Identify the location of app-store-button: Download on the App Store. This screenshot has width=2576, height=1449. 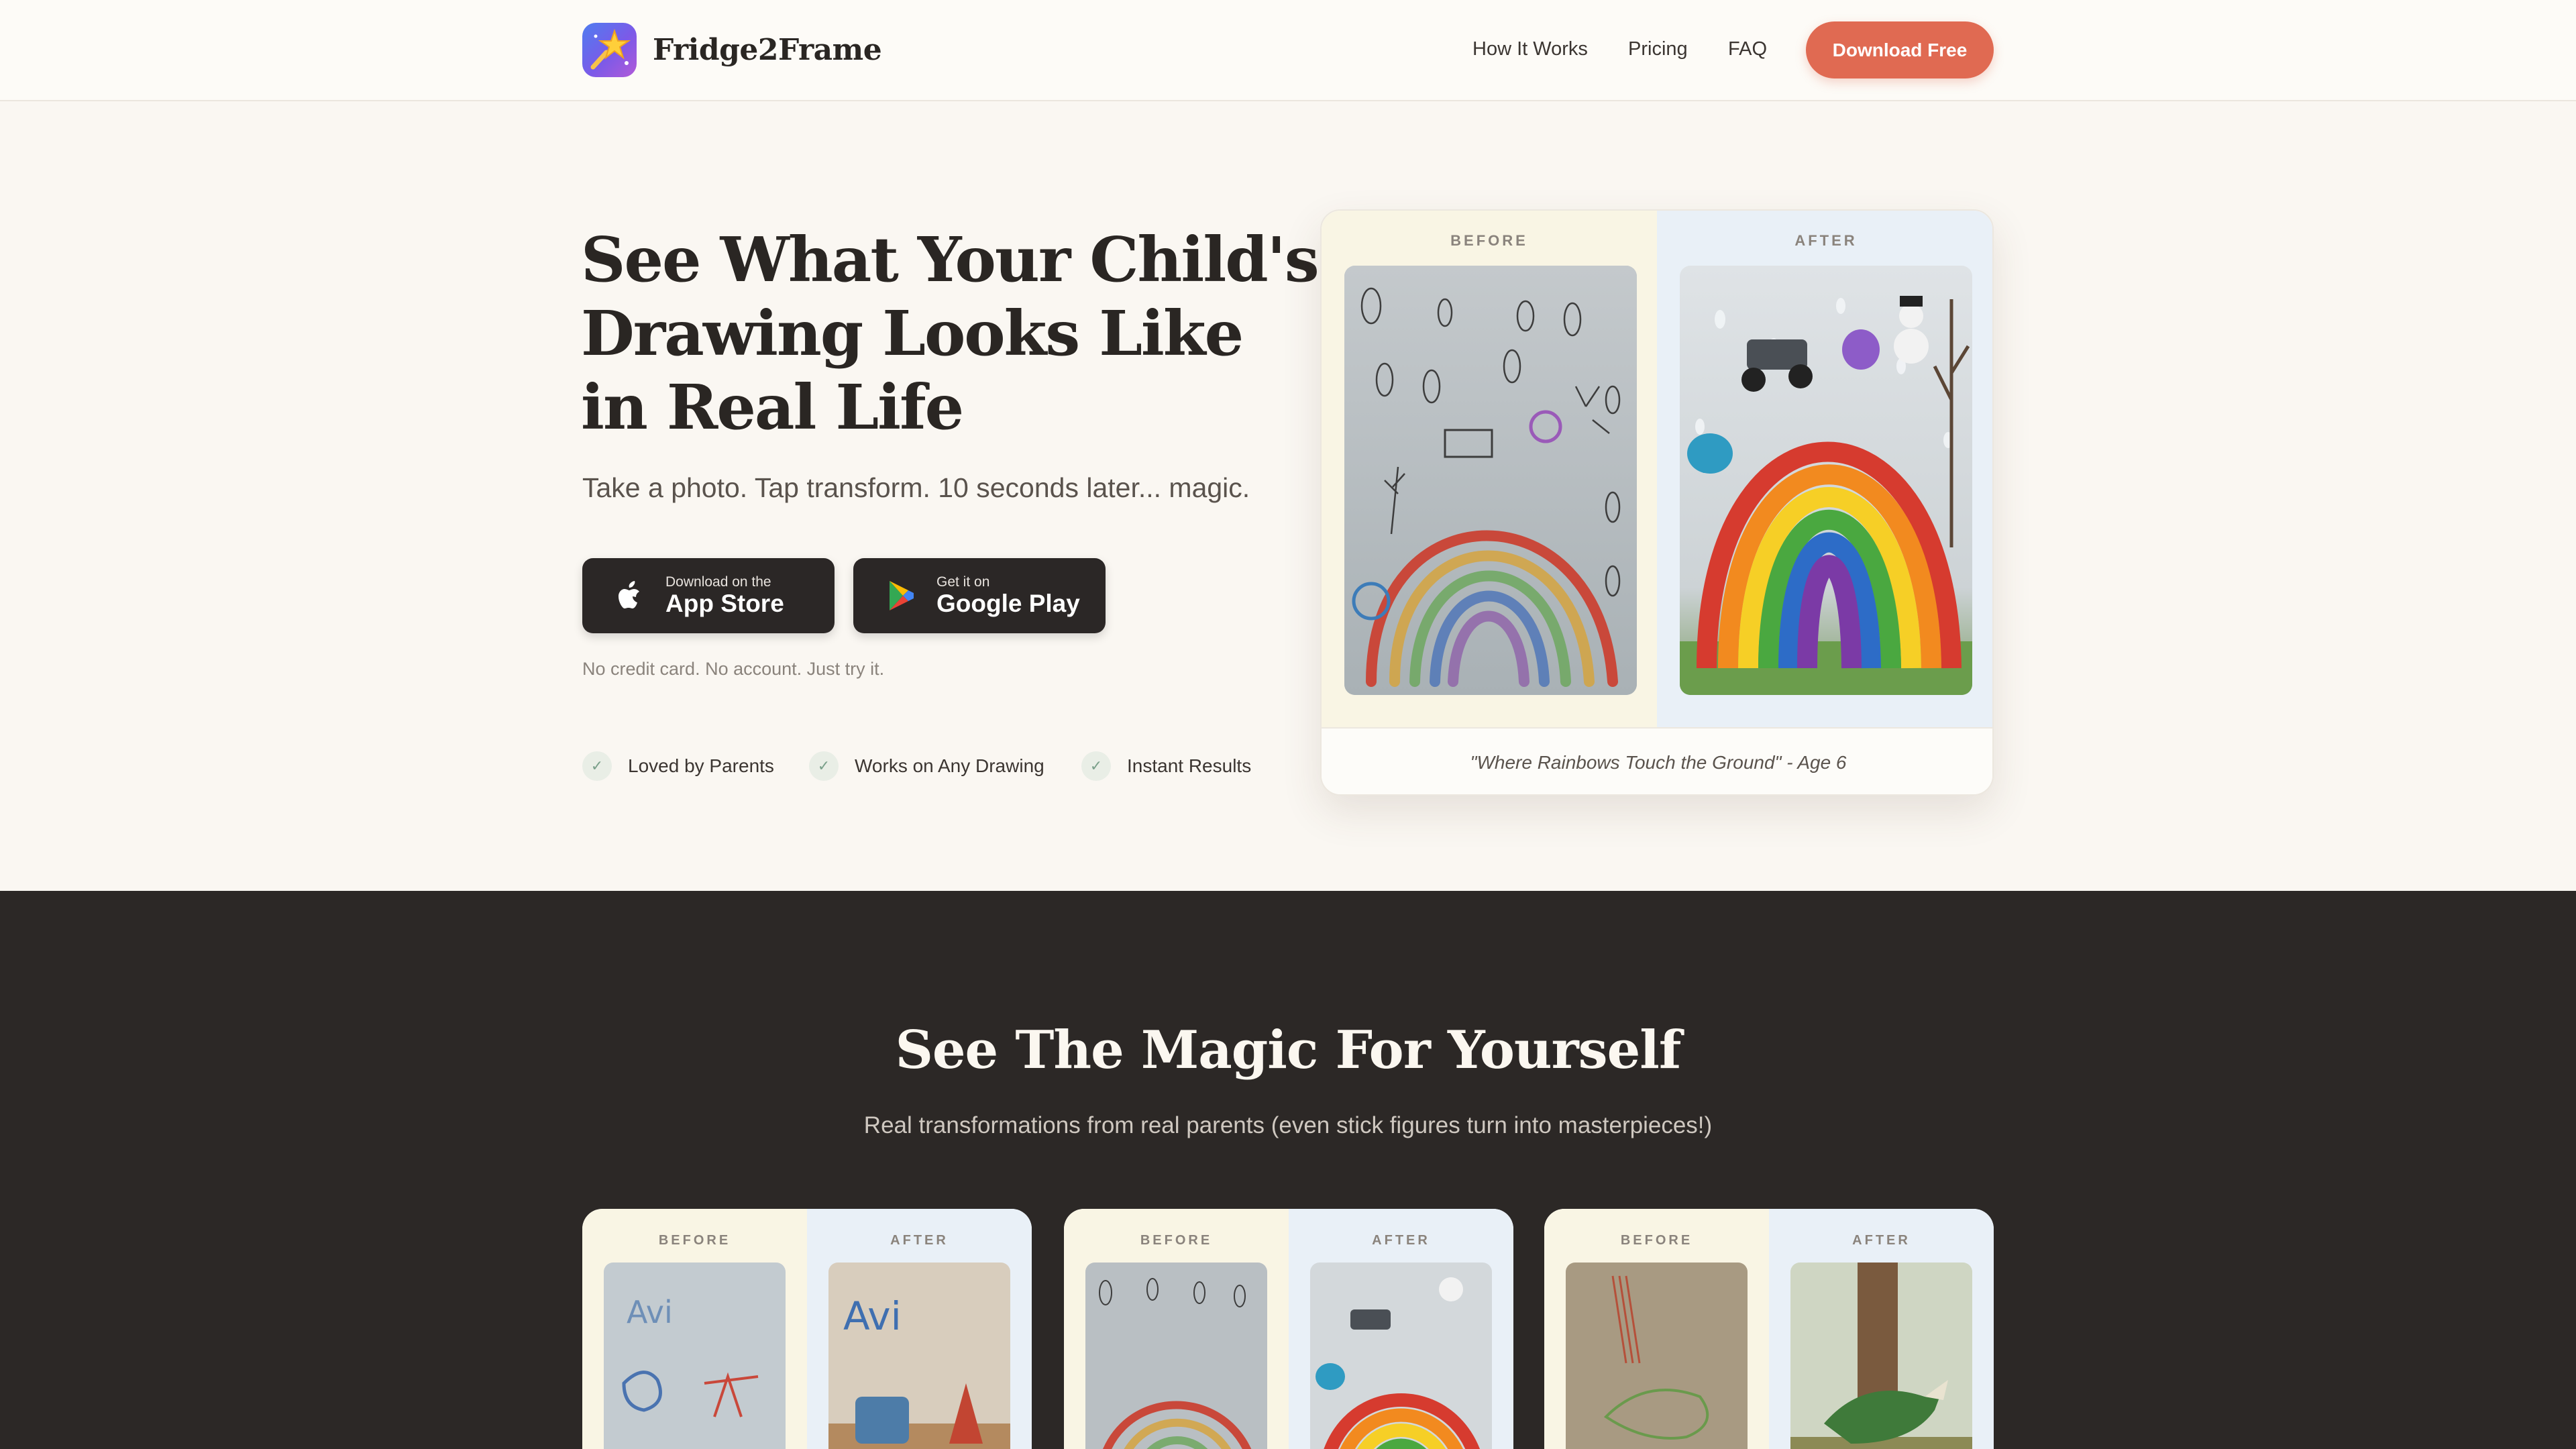
(708, 595).